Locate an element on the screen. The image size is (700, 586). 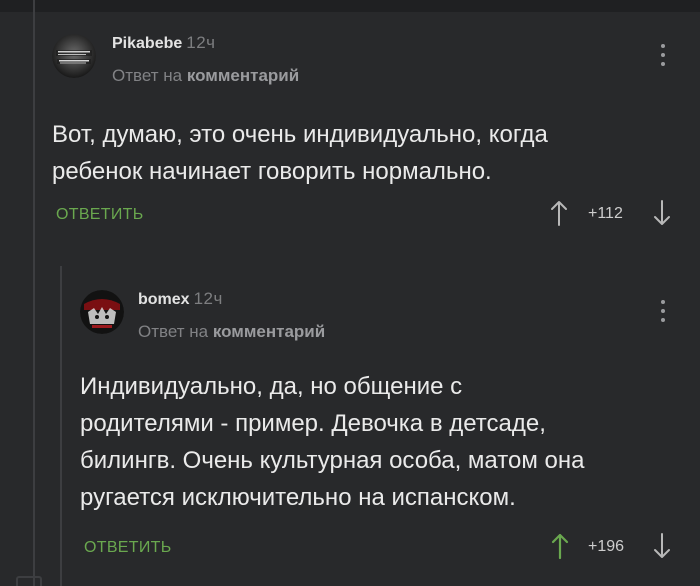
comment-text-line: ребенок начинает говорить нормально. is located at coordinates (272, 171).